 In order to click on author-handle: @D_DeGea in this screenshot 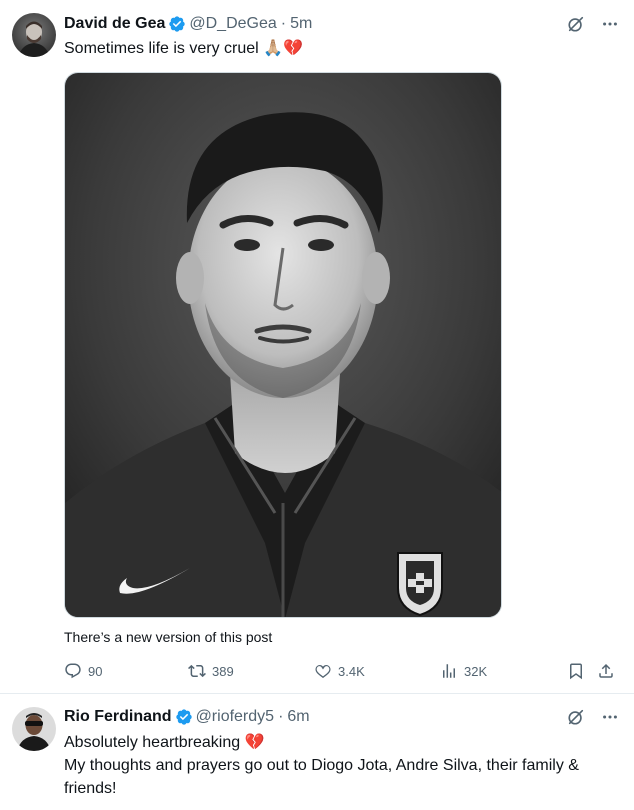, I will do `click(232, 24)`.